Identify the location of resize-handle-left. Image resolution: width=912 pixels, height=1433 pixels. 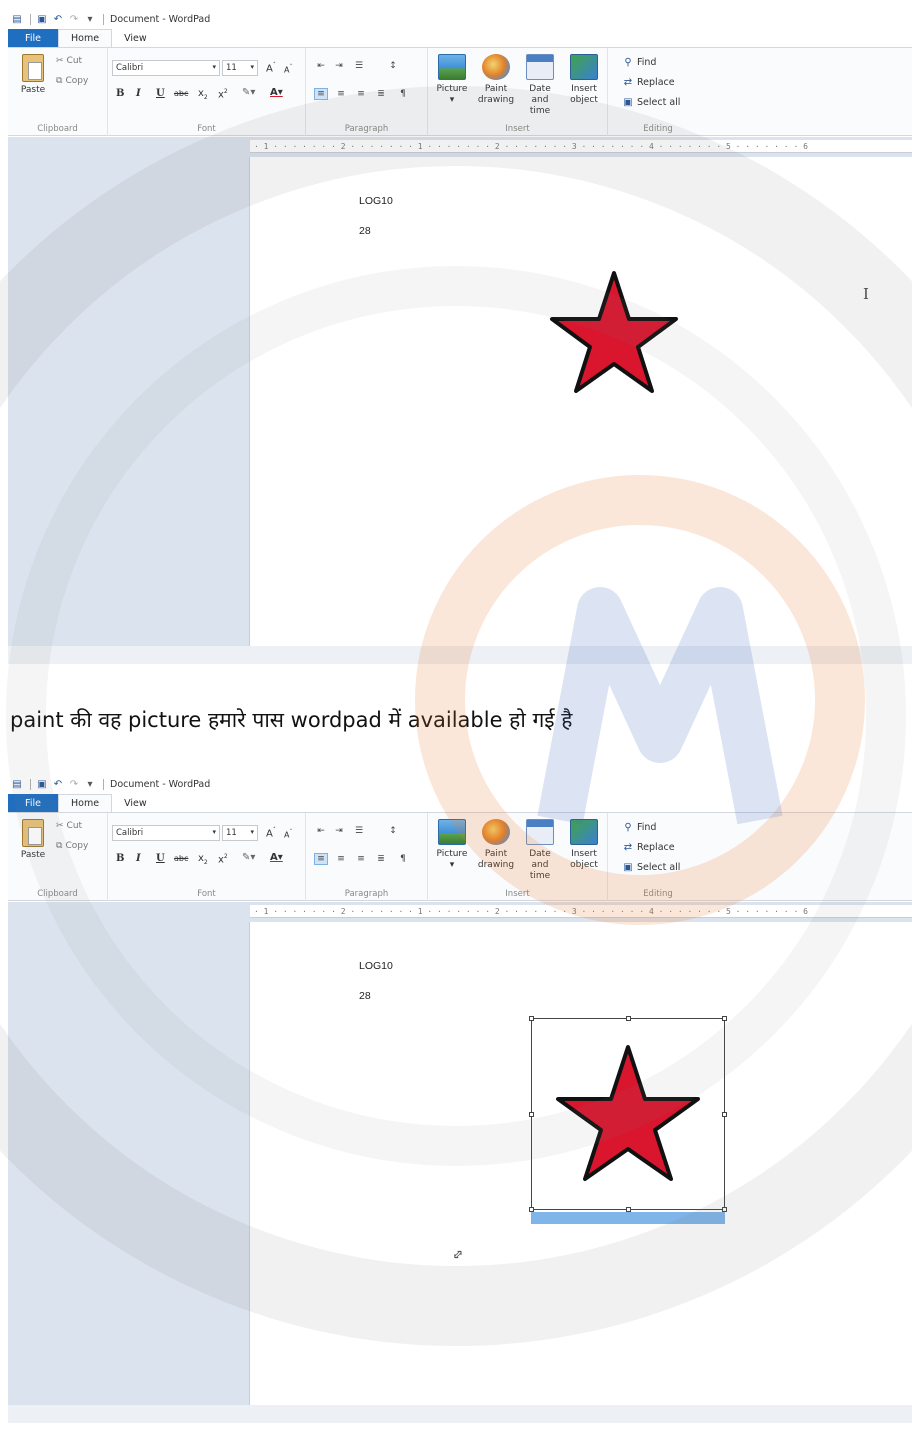
(531, 1114).